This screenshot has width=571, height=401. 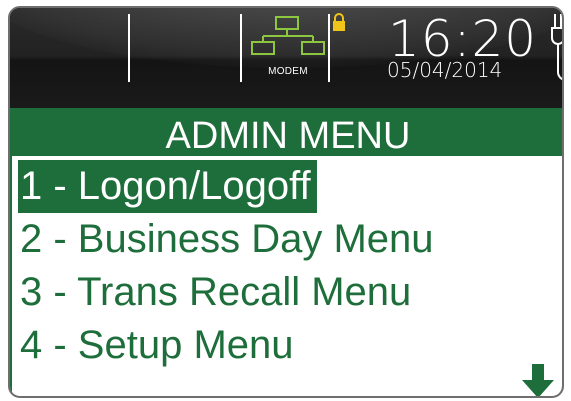 What do you see at coordinates (159, 345) in the screenshot?
I see `menu-item-setup: 4 - Setup Menu` at bounding box center [159, 345].